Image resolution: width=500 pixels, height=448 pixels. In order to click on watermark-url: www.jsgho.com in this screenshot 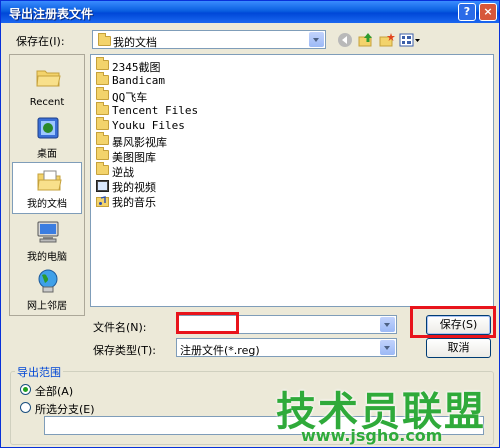, I will do `click(372, 435)`.